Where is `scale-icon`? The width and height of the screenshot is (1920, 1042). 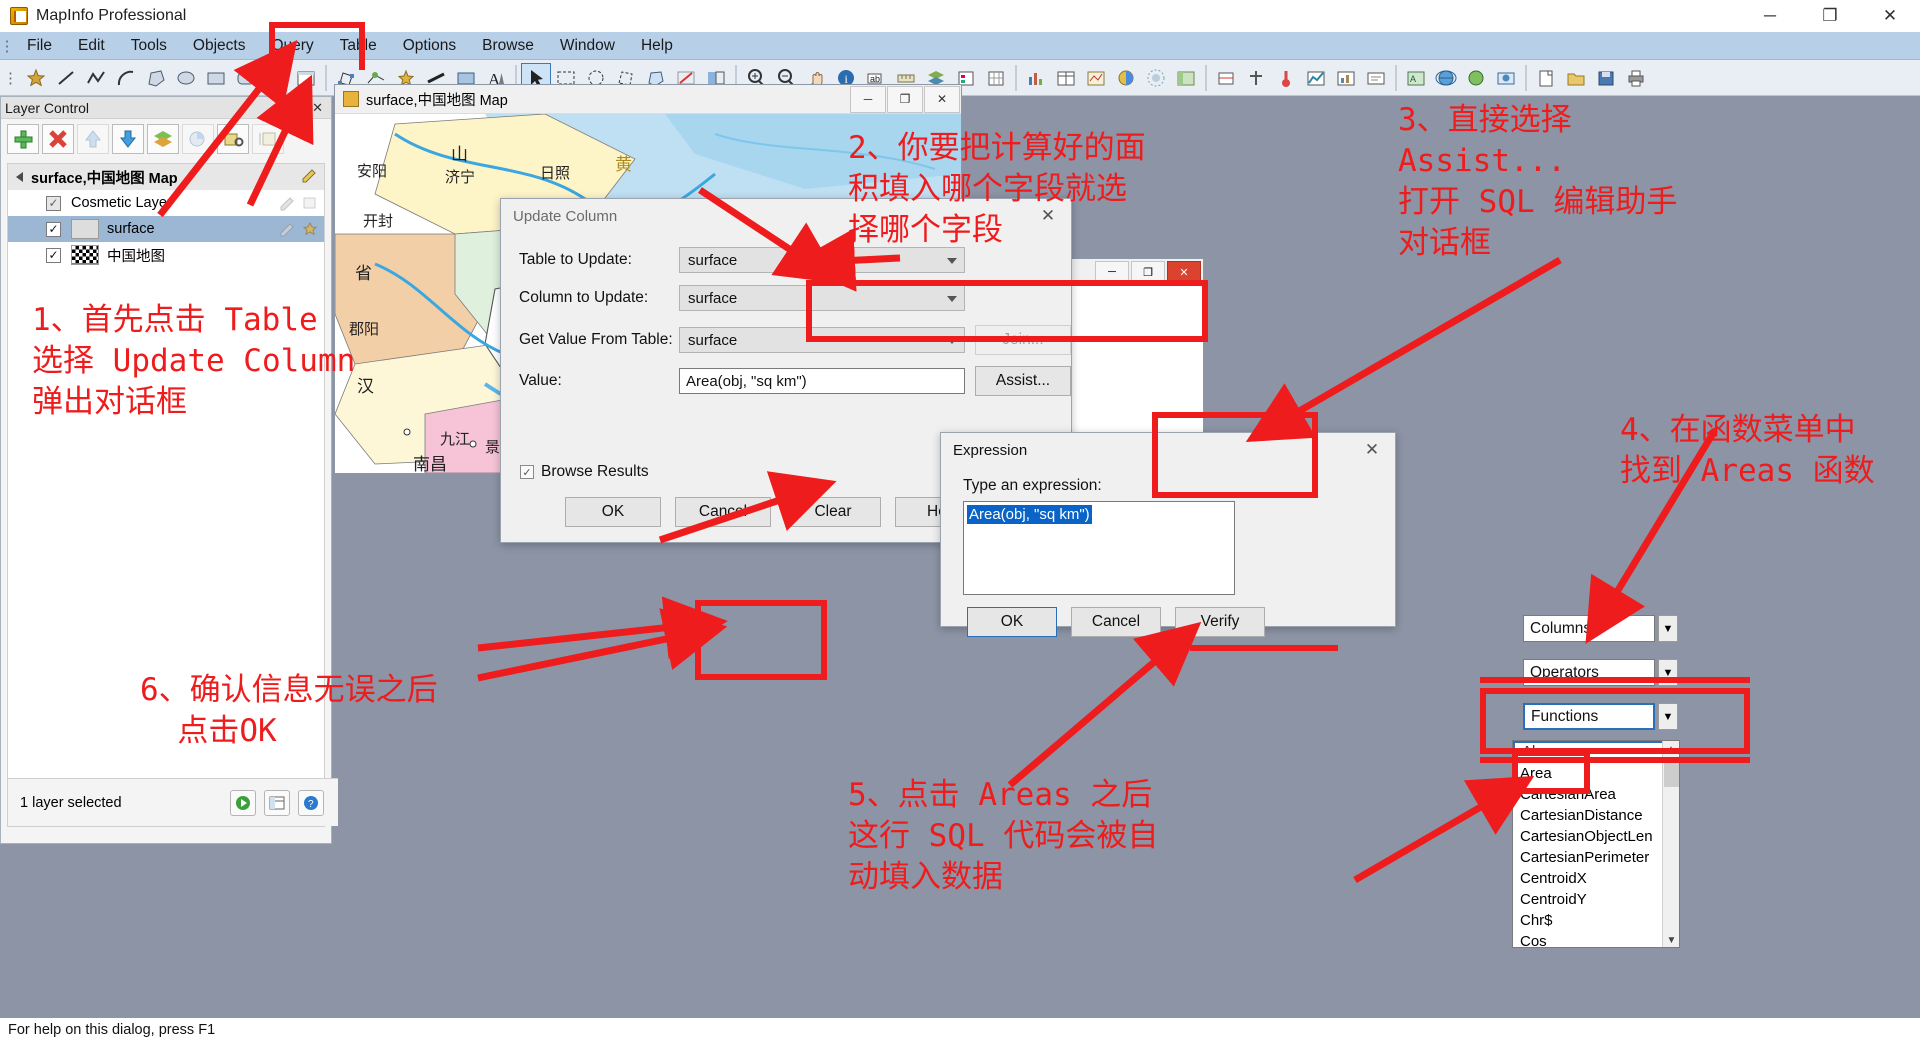
scale-icon is located at coordinates (1256, 78).